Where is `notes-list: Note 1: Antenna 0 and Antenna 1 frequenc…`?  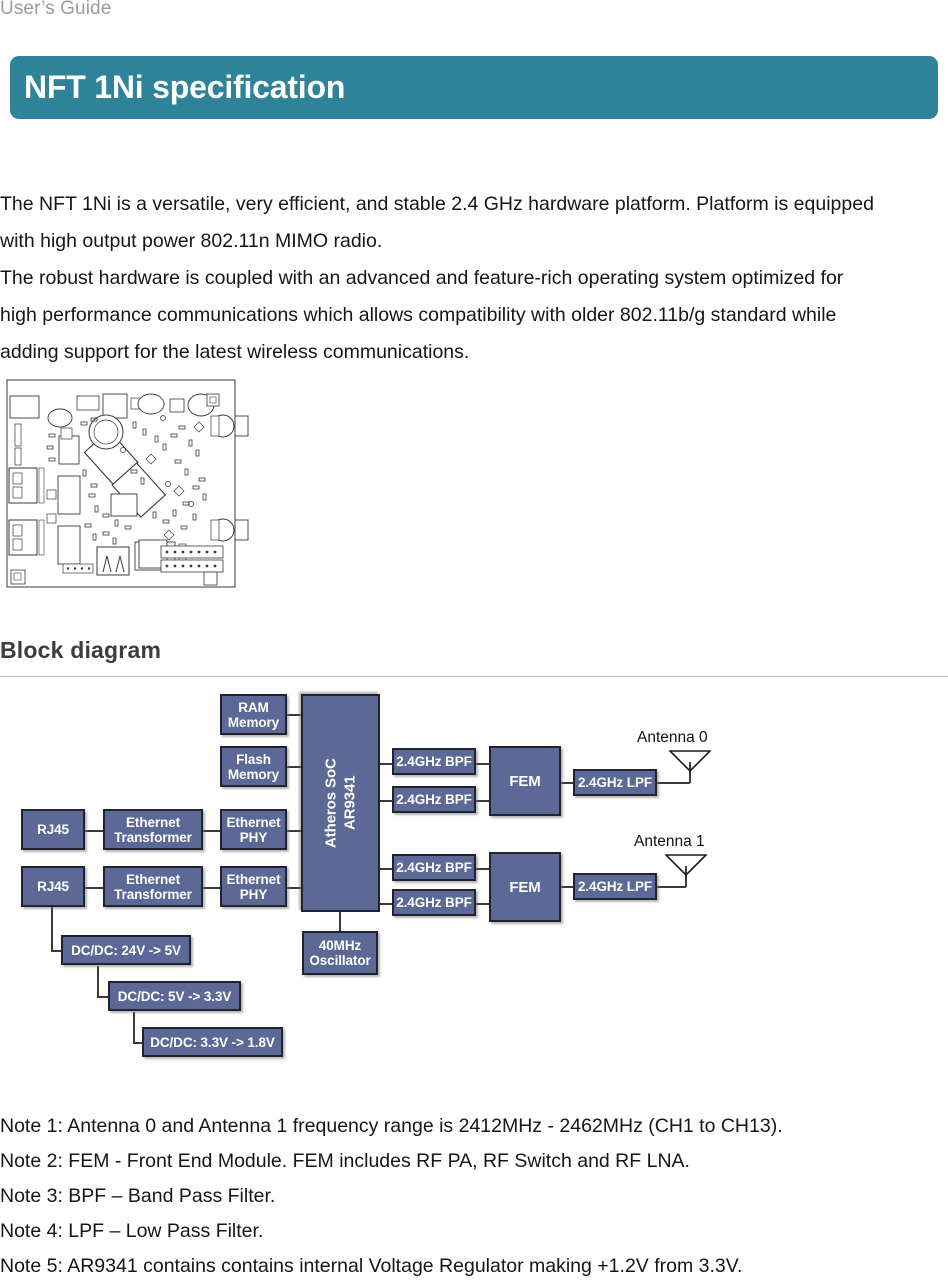 notes-list: Note 1: Antenna 0 and Antenna 1 frequenc… is located at coordinates (472, 1196).